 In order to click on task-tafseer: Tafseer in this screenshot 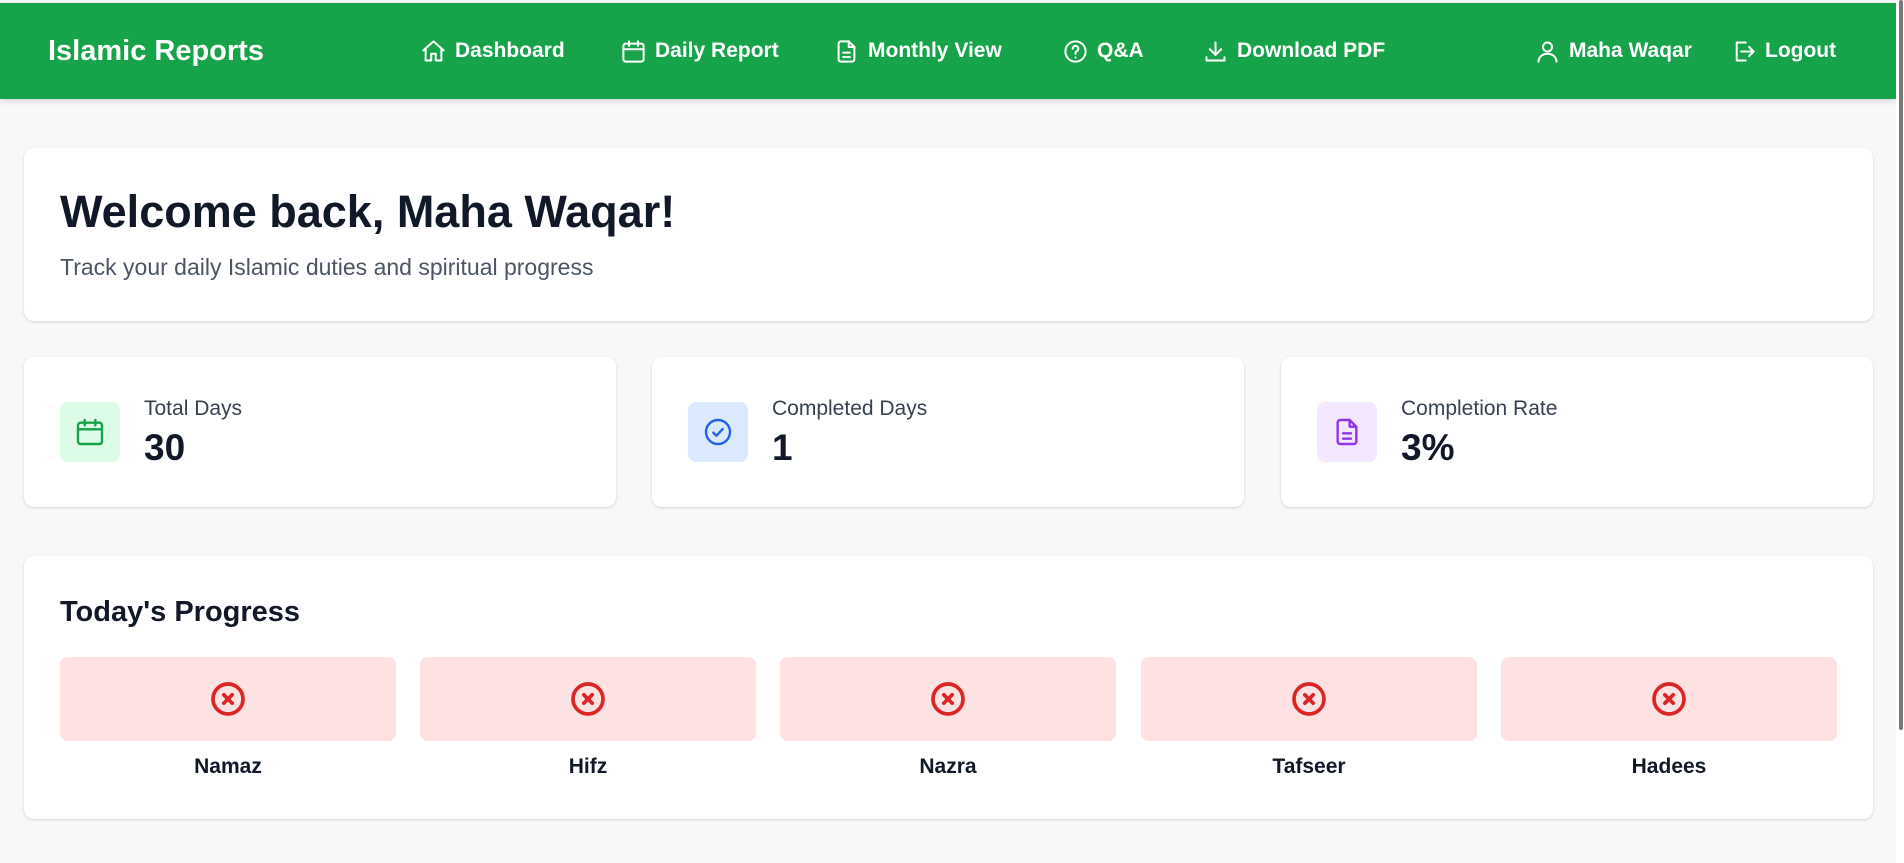, I will do `click(1309, 718)`.